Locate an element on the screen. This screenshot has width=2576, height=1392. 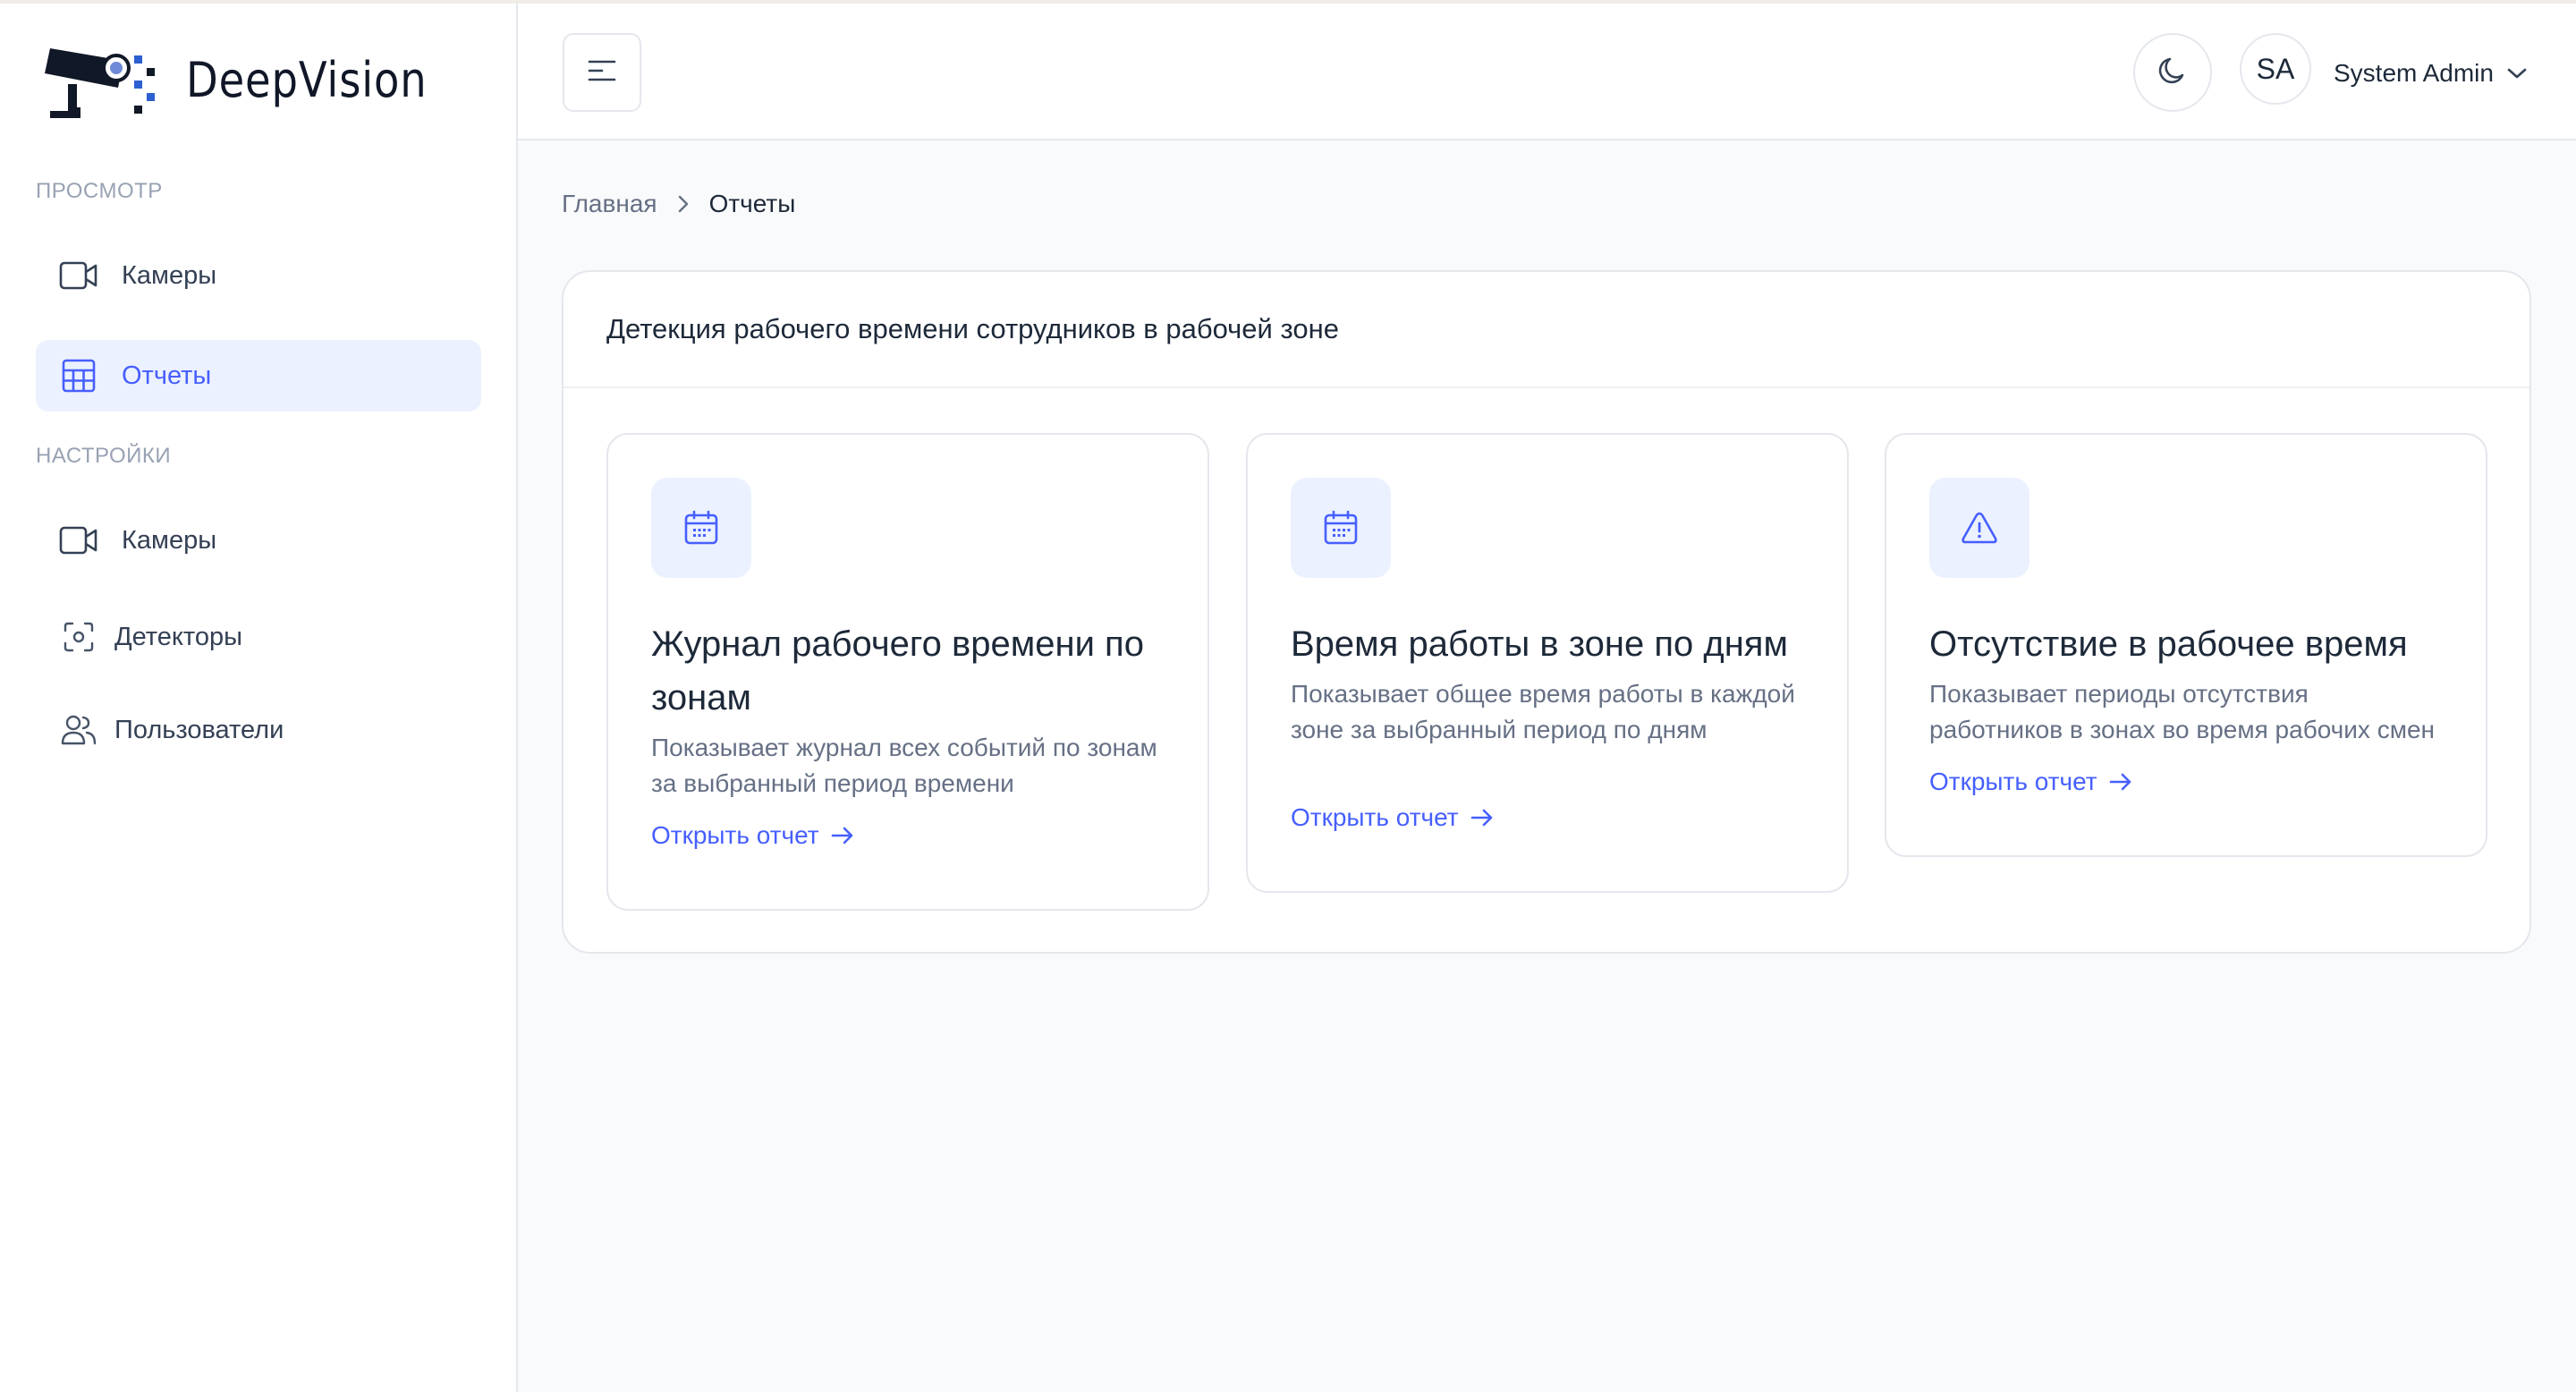
sidebar-item-label: Отчеты is located at coordinates (167, 375).